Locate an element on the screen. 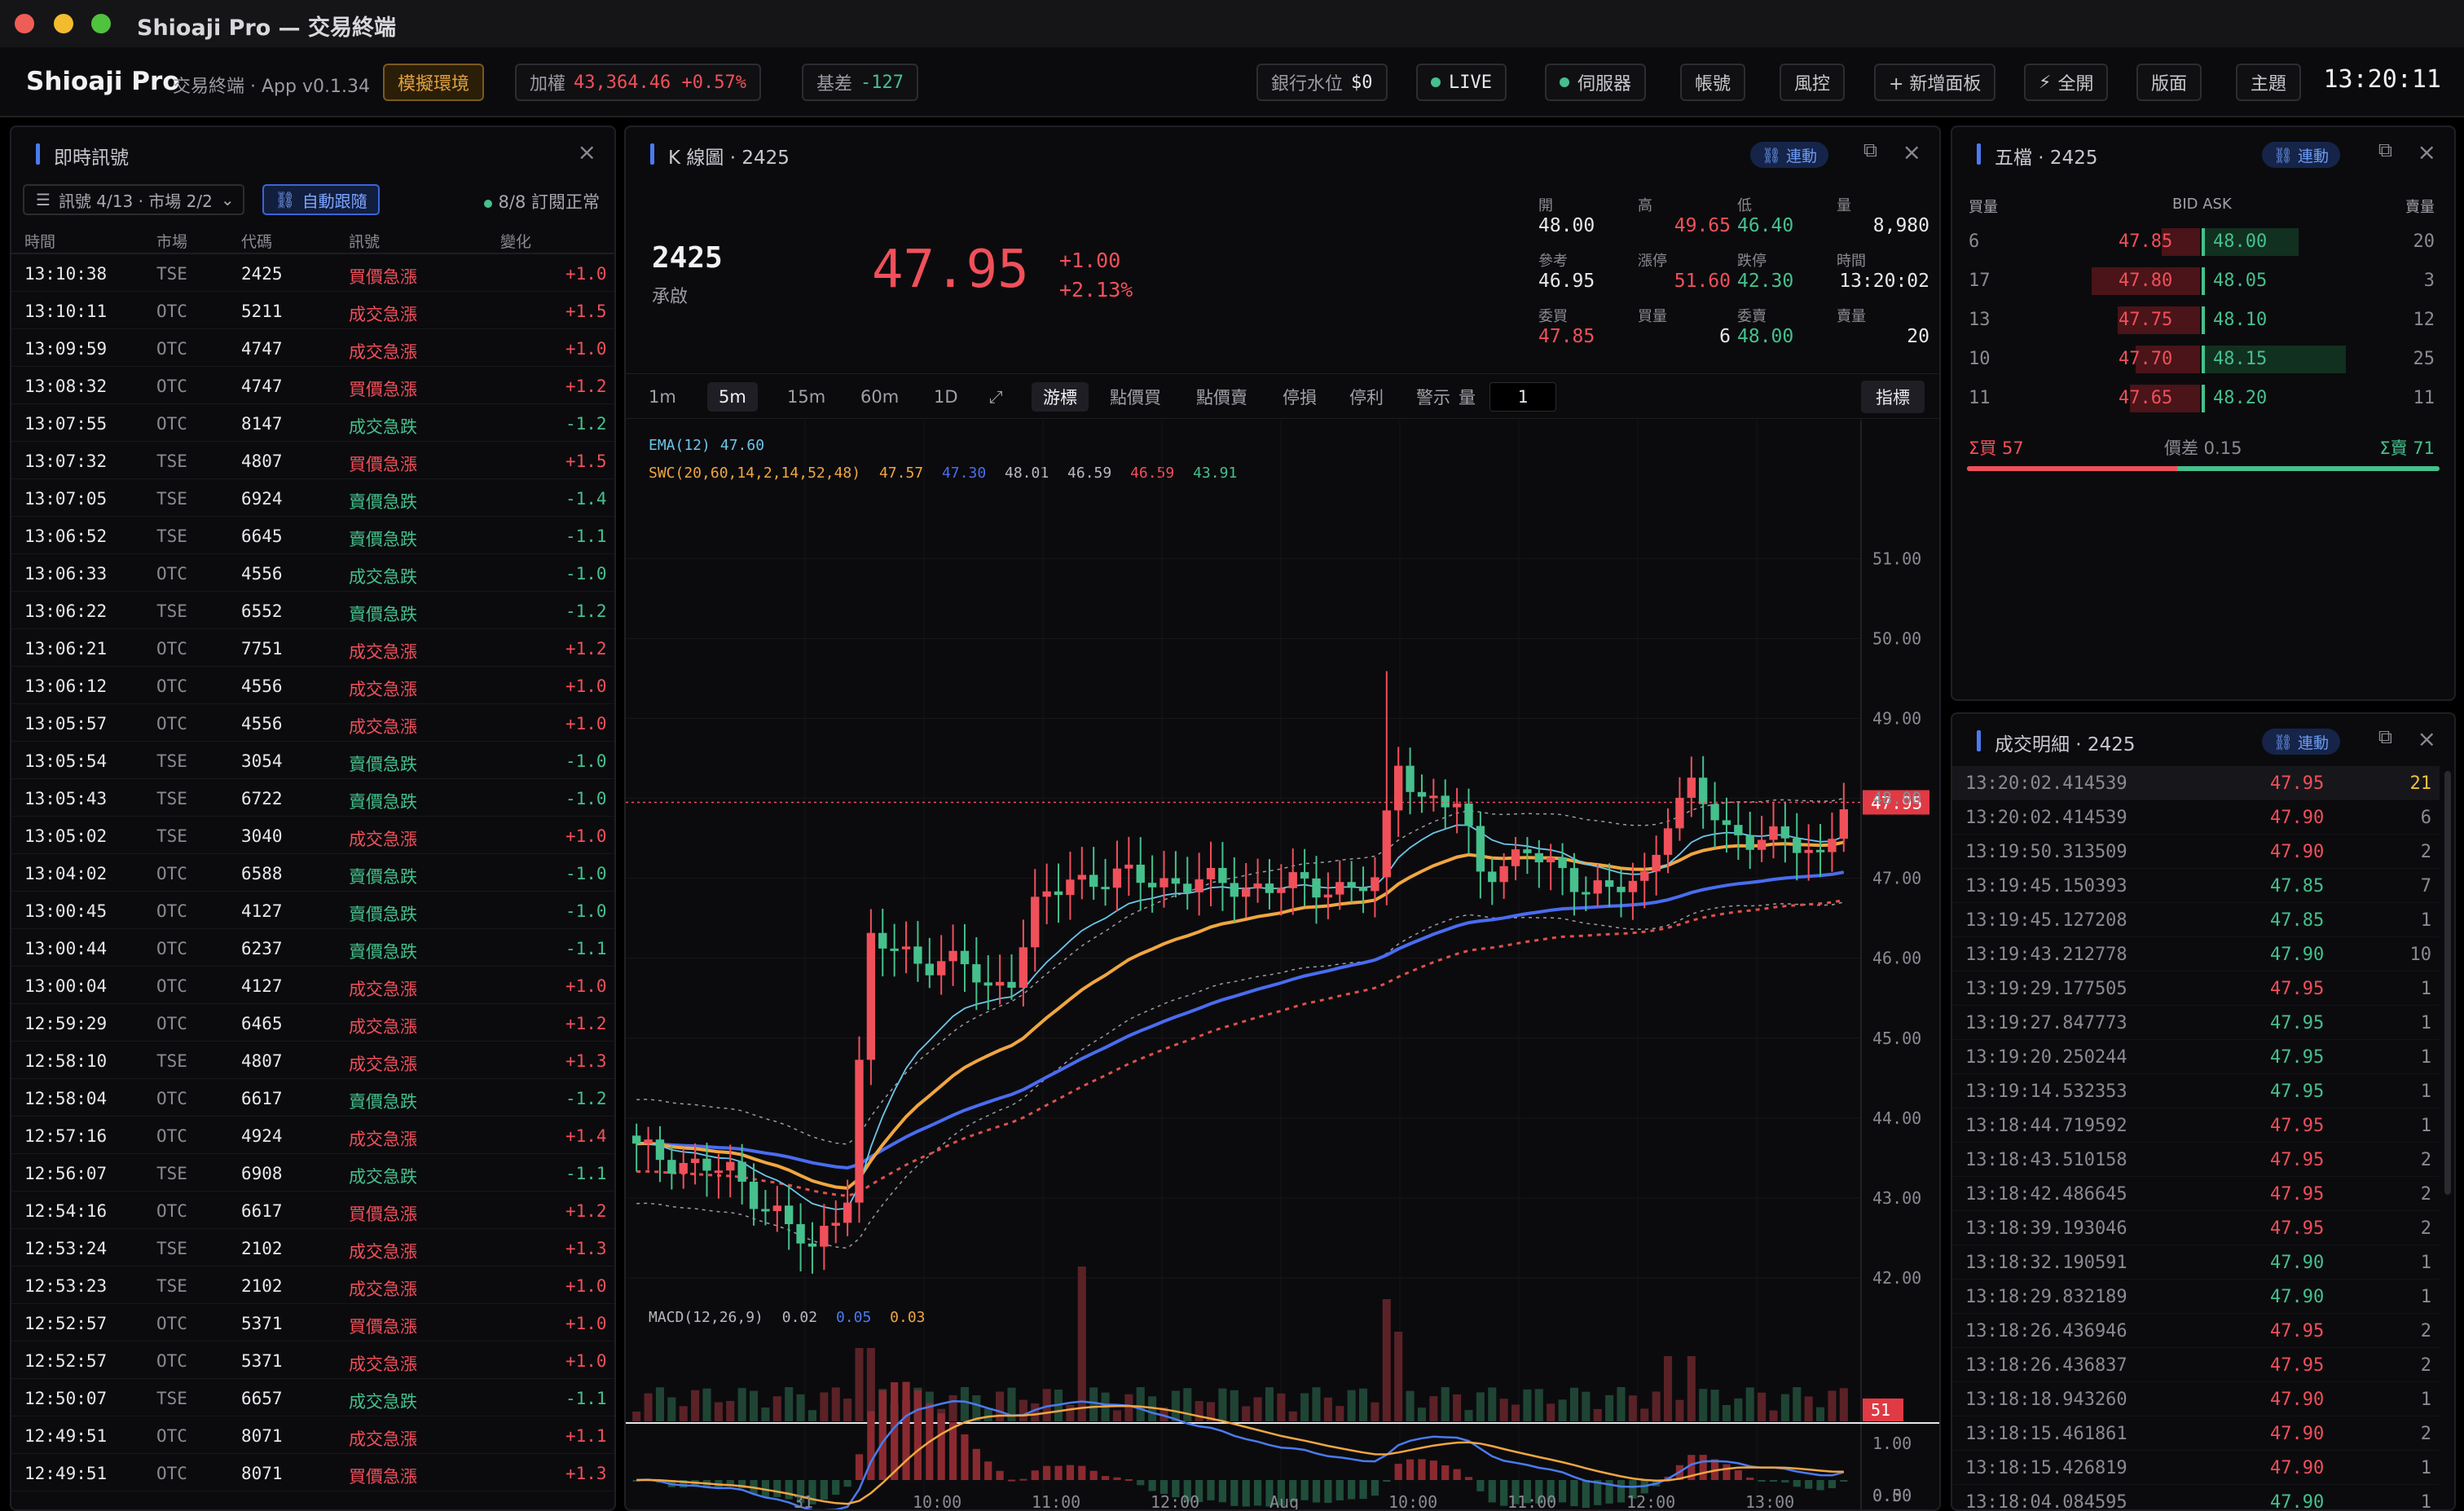  signal-row: 13:05:43 TSE 6722 賣價急跌 -1.0 is located at coordinates (312, 798).